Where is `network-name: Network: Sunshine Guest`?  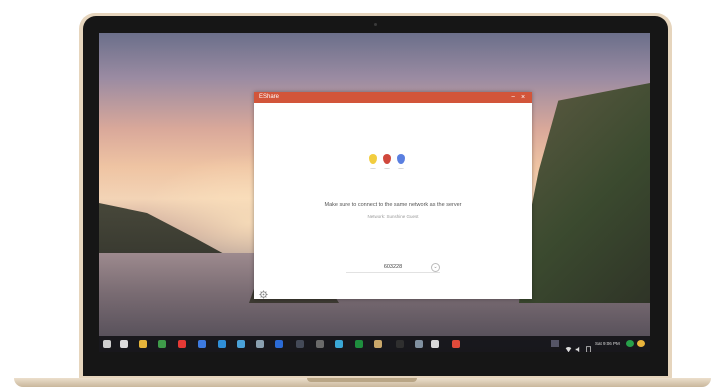 network-name: Network: Sunshine Guest is located at coordinates (393, 216).